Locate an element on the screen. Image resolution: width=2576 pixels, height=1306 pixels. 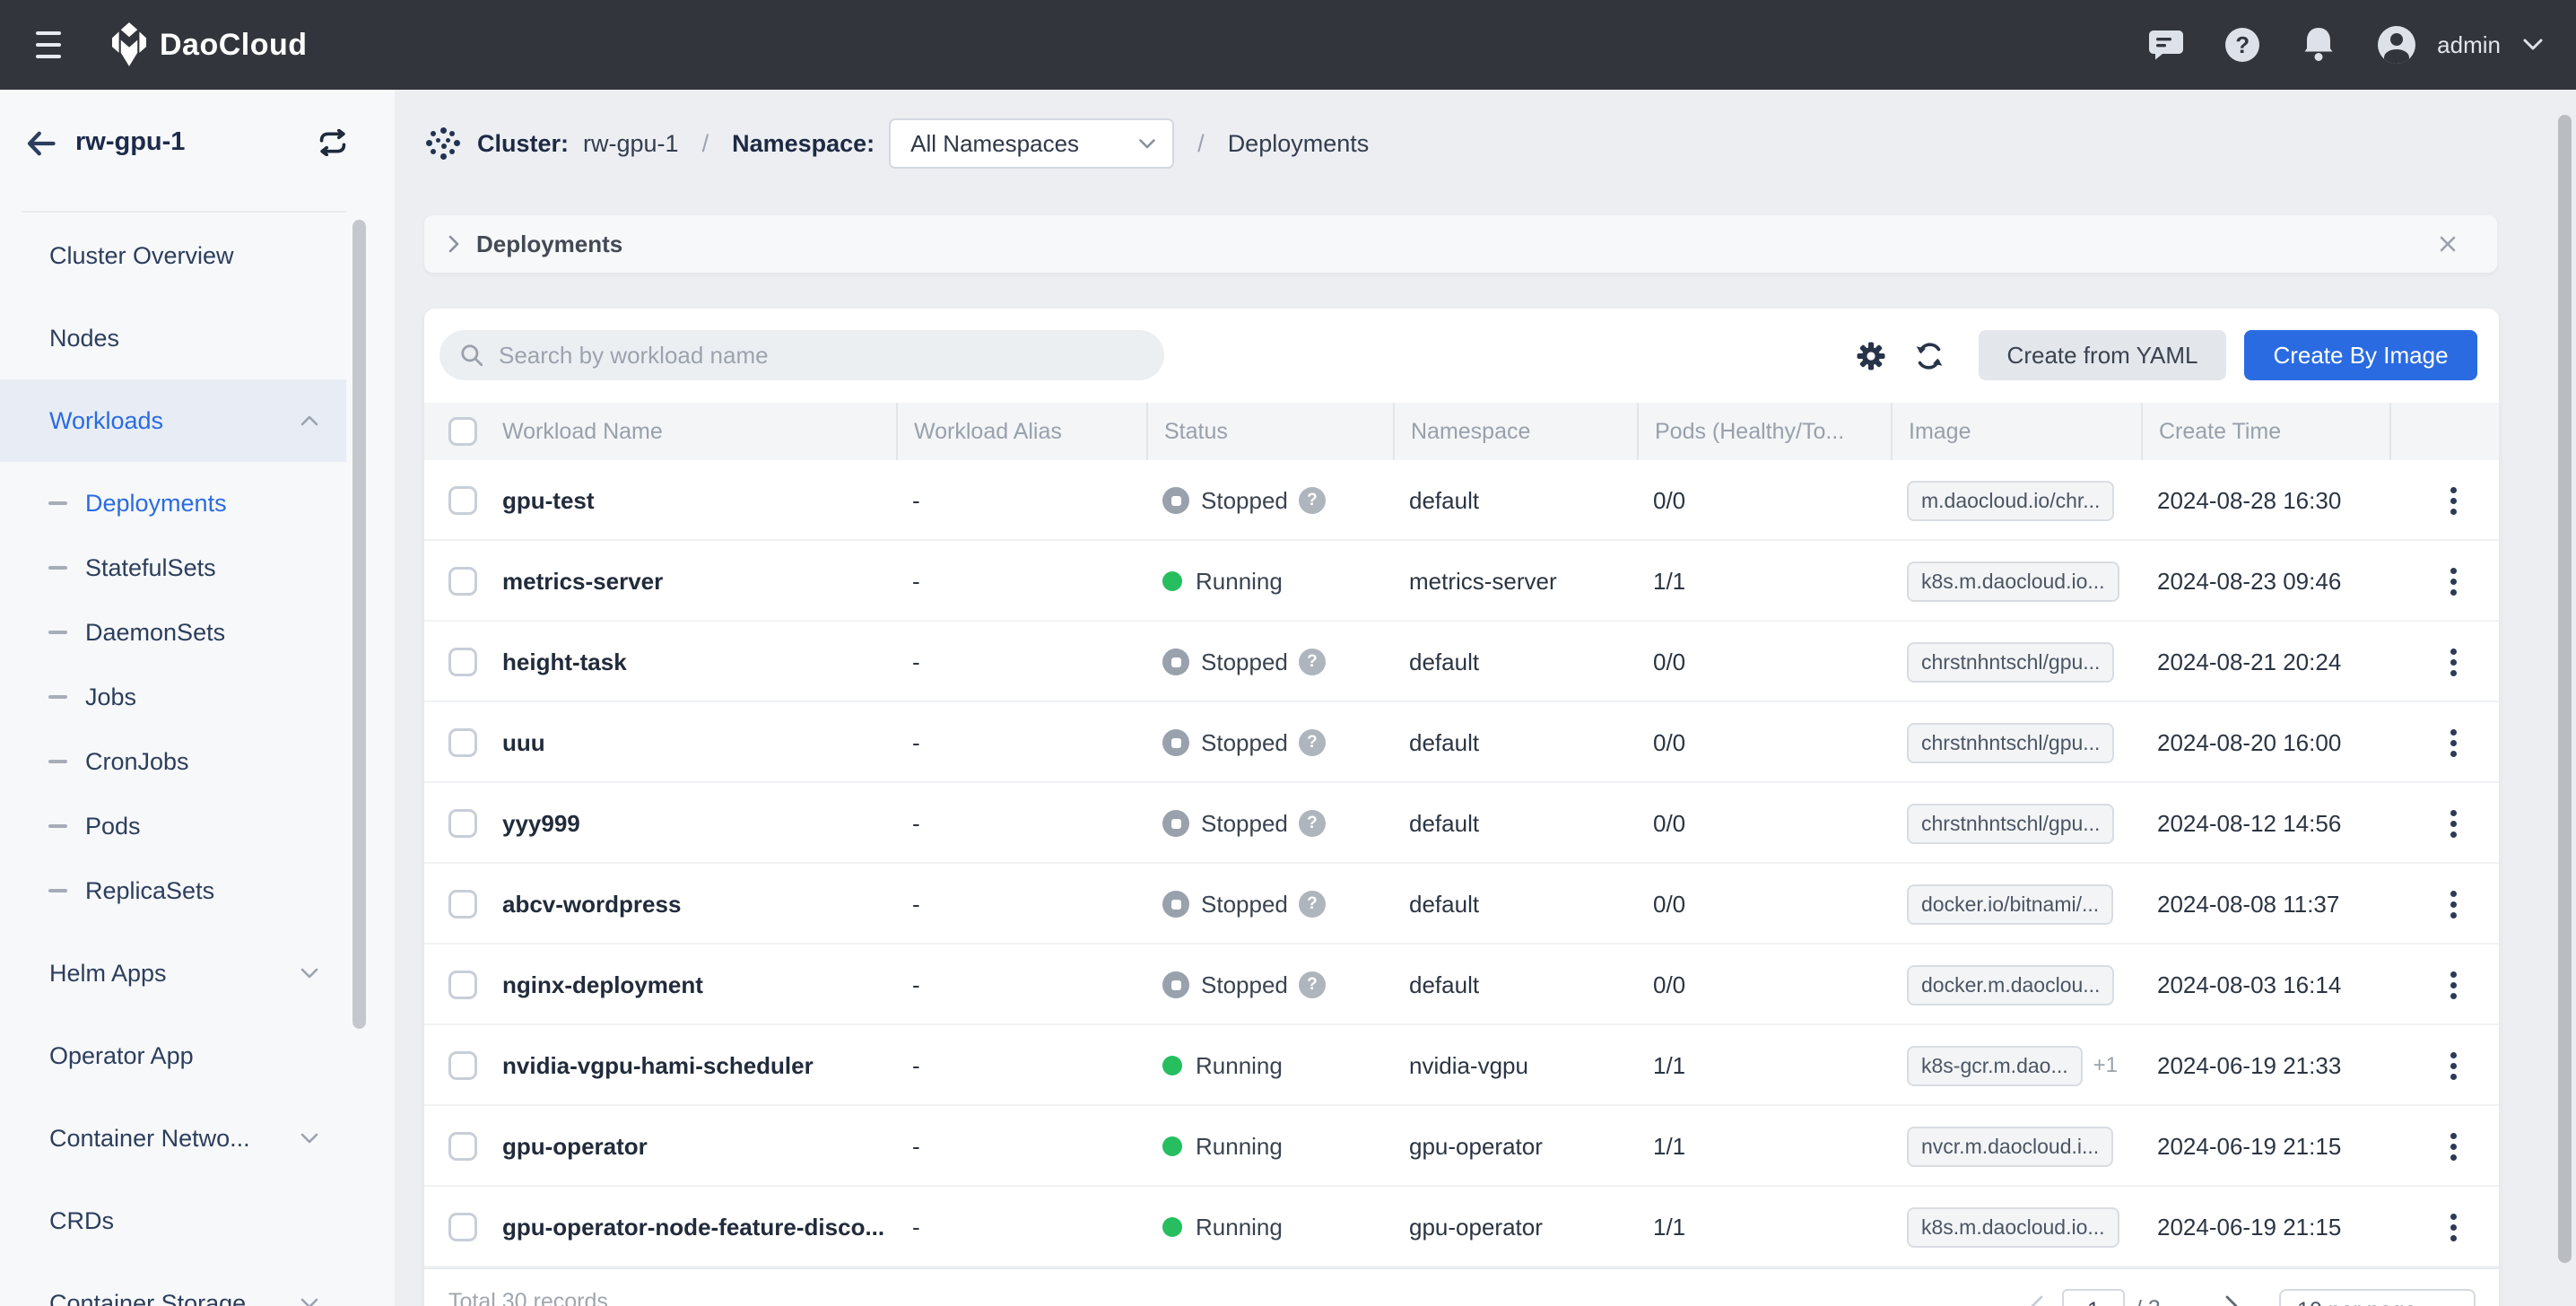
sidebar-item-deployments: Deployments is located at coordinates (173, 503).